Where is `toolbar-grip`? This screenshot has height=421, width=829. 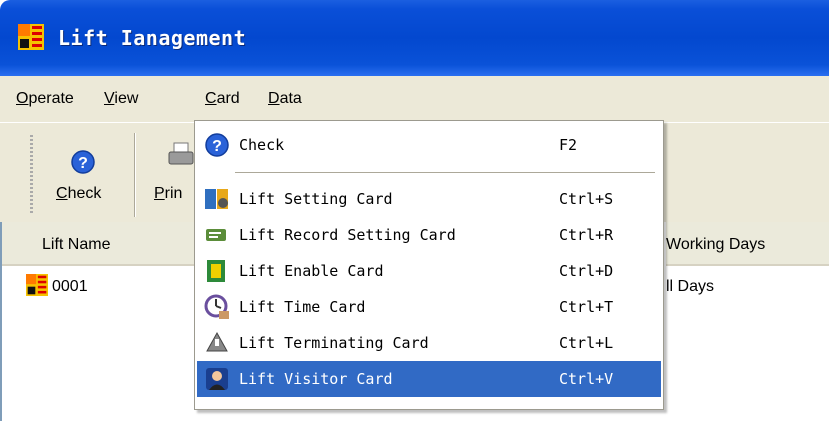 toolbar-grip is located at coordinates (31, 175).